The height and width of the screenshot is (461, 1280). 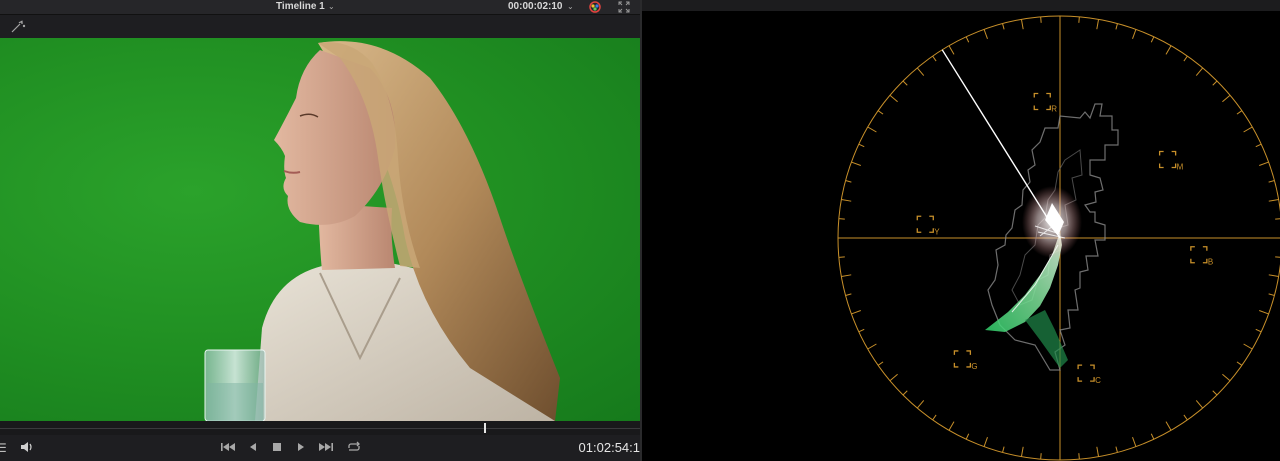 I want to click on target-label: G, so click(x=974, y=366).